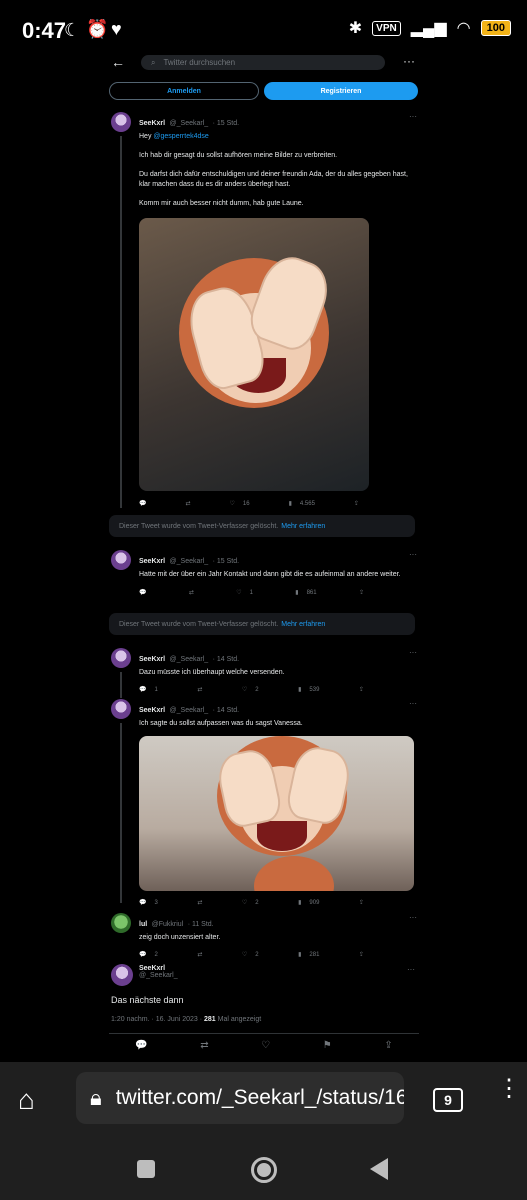 The height and width of the screenshot is (1200, 527). What do you see at coordinates (148, 690) in the screenshot?
I see `reply-button: 💬 1` at bounding box center [148, 690].